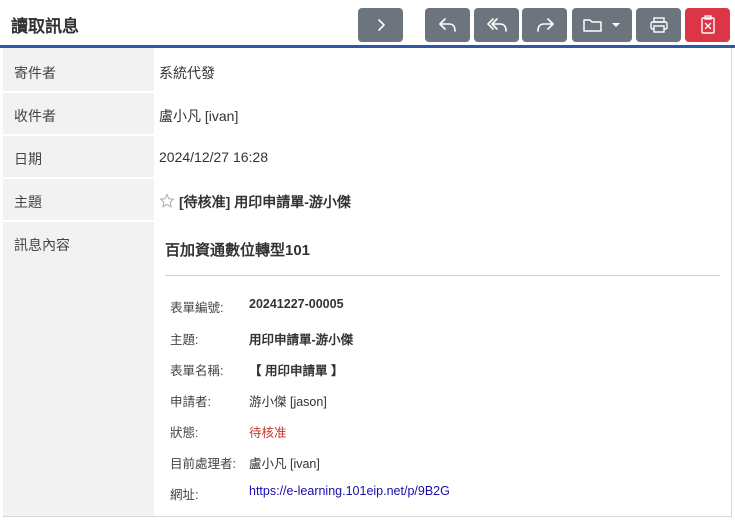 The height and width of the screenshot is (521, 735). I want to click on status-value: 待核准, so click(268, 433).